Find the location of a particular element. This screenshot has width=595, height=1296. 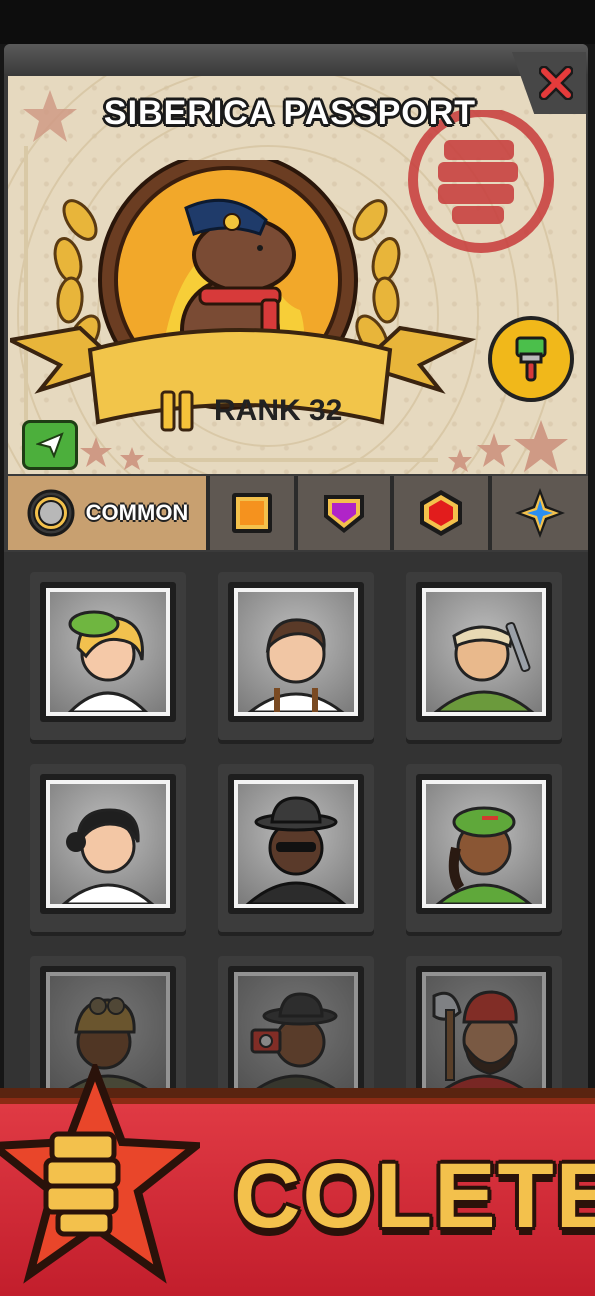

rarity-tabs: COMMON is located at coordinates (296, 514).